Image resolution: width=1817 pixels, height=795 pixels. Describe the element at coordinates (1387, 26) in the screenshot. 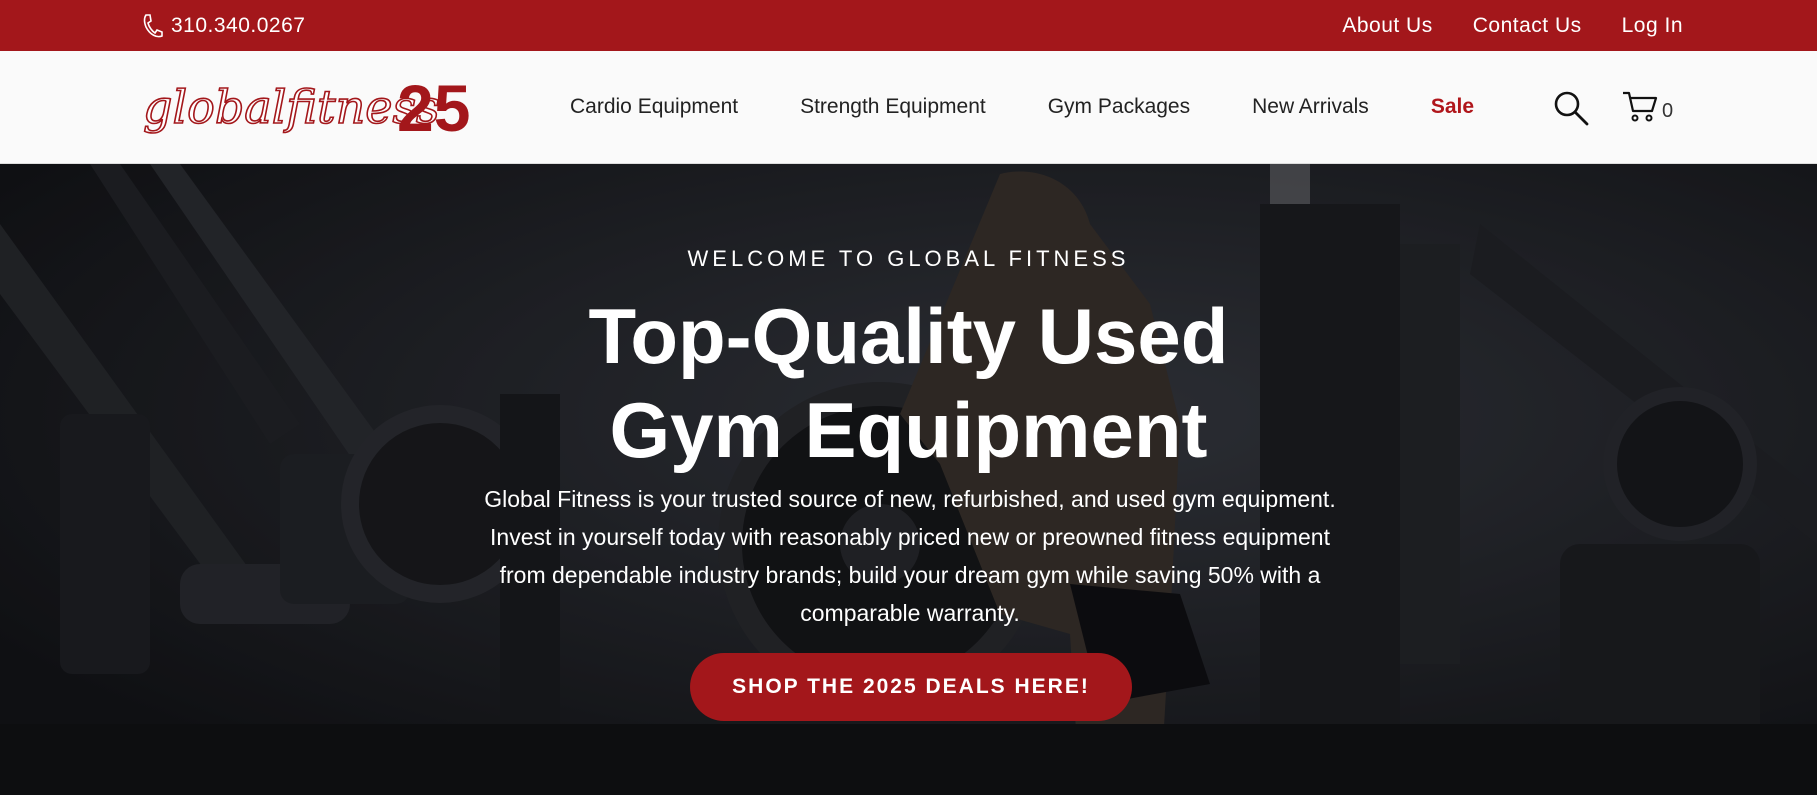

I see `about-us-link: About Us` at that location.